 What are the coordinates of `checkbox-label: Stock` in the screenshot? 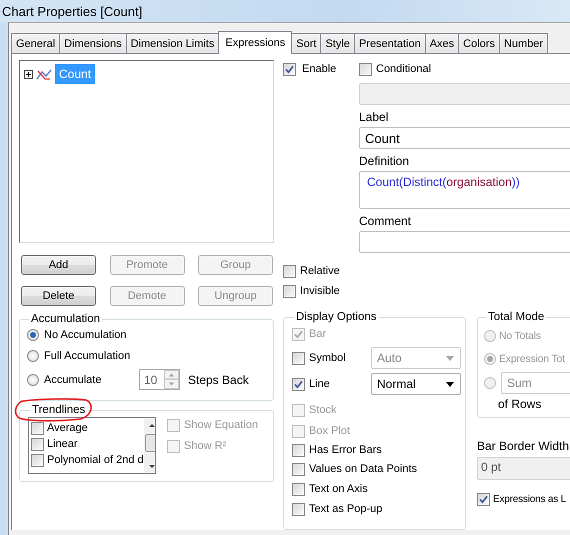 It's located at (323, 410).